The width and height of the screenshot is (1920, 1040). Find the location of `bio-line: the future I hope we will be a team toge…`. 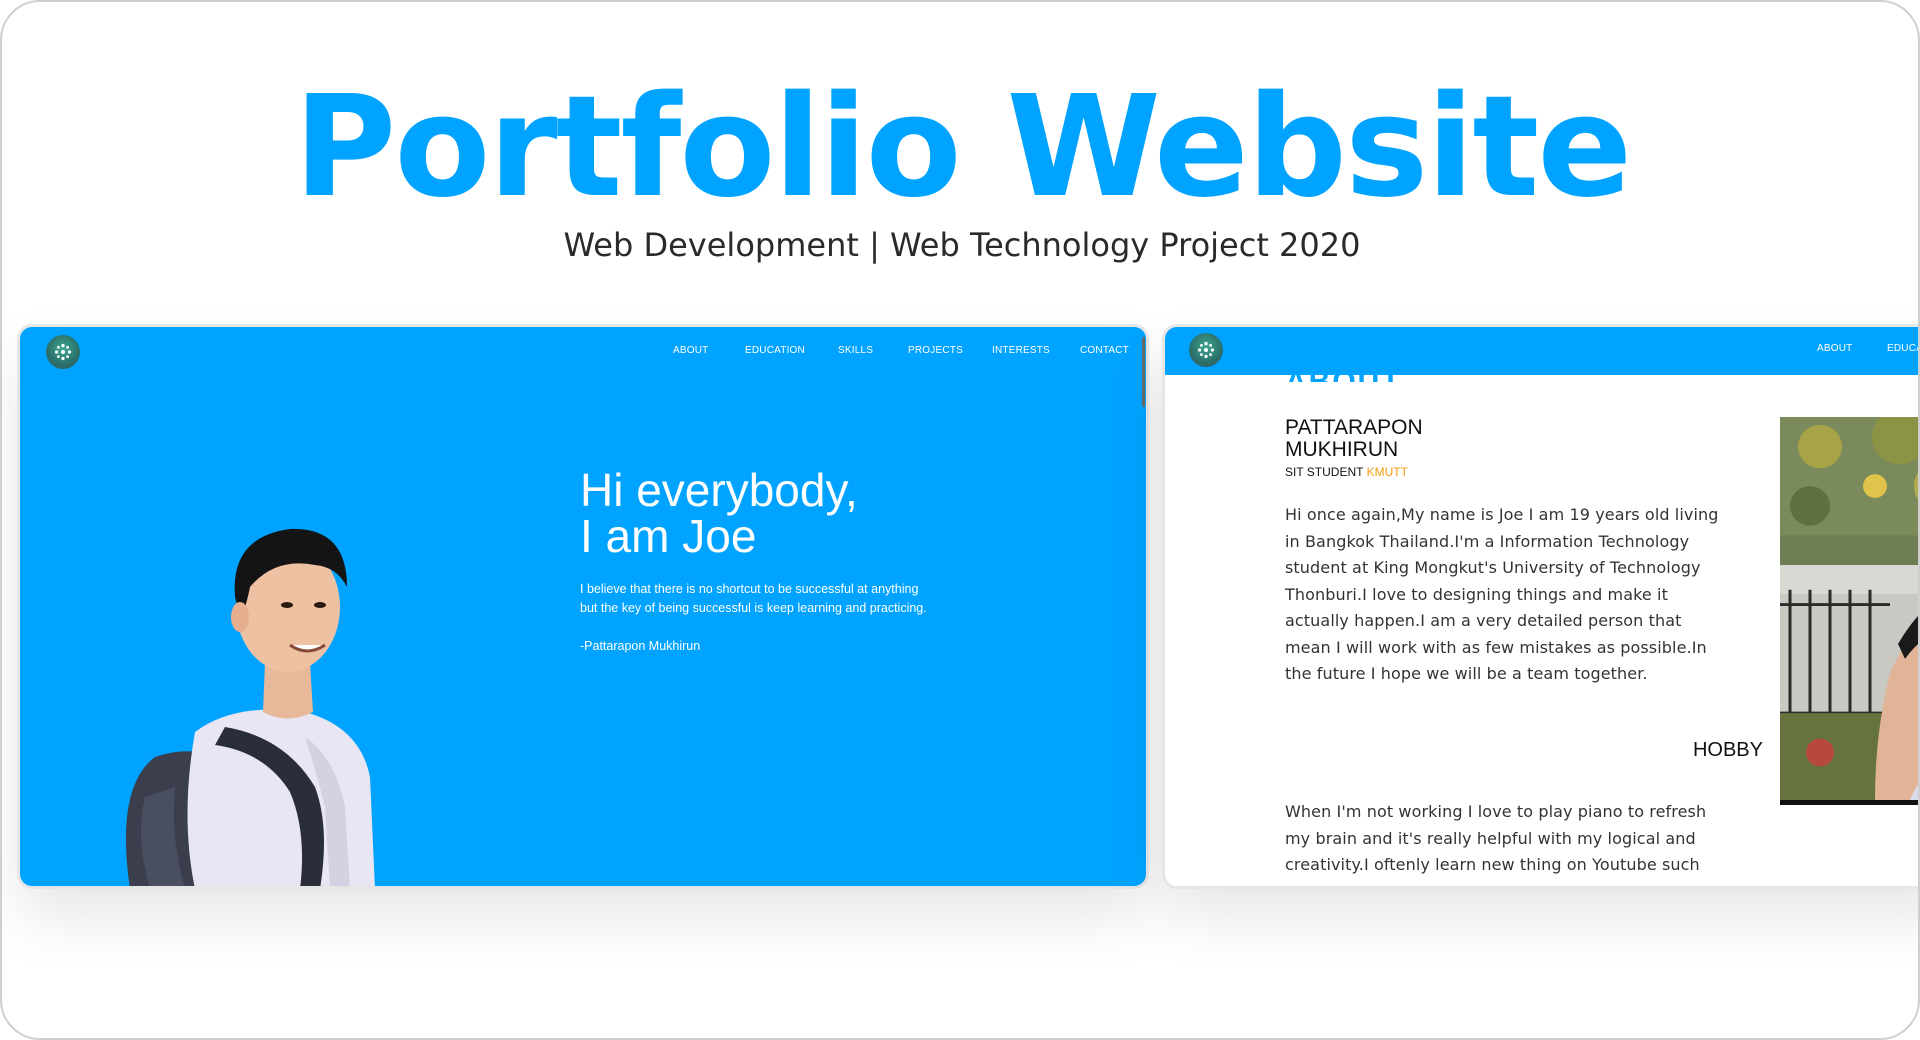

bio-line: the future I hope we will be a team toge… is located at coordinates (1466, 673).